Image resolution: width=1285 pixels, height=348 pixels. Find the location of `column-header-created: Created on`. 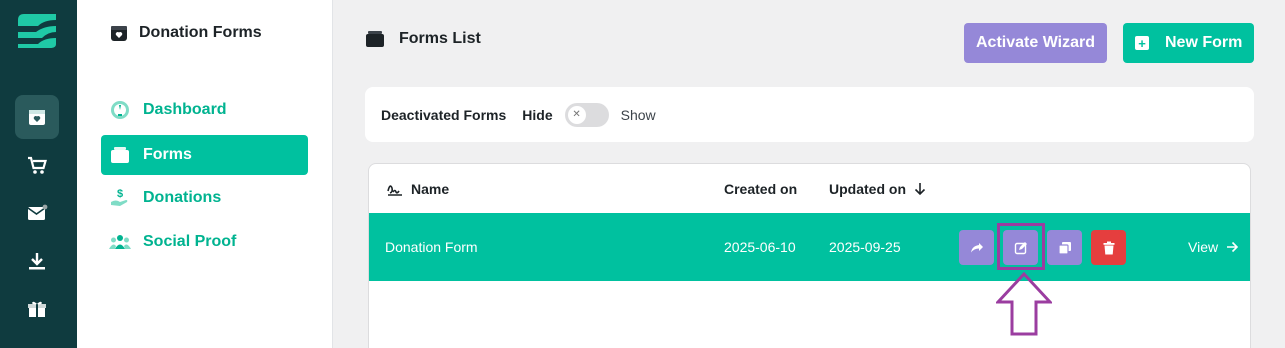

column-header-created: Created on is located at coordinates (760, 189).